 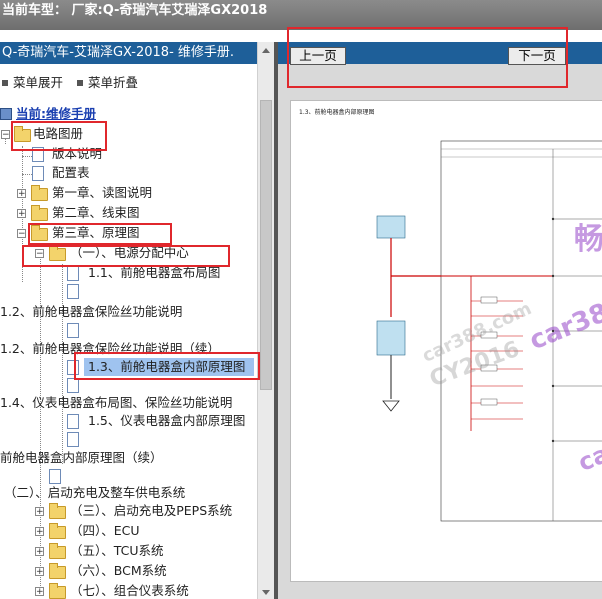 What do you see at coordinates (301, 15) in the screenshot?
I see `window-title-bar: 当前车型： 厂家:Q-奇瑞汽车艾瑞泽GX2018` at bounding box center [301, 15].